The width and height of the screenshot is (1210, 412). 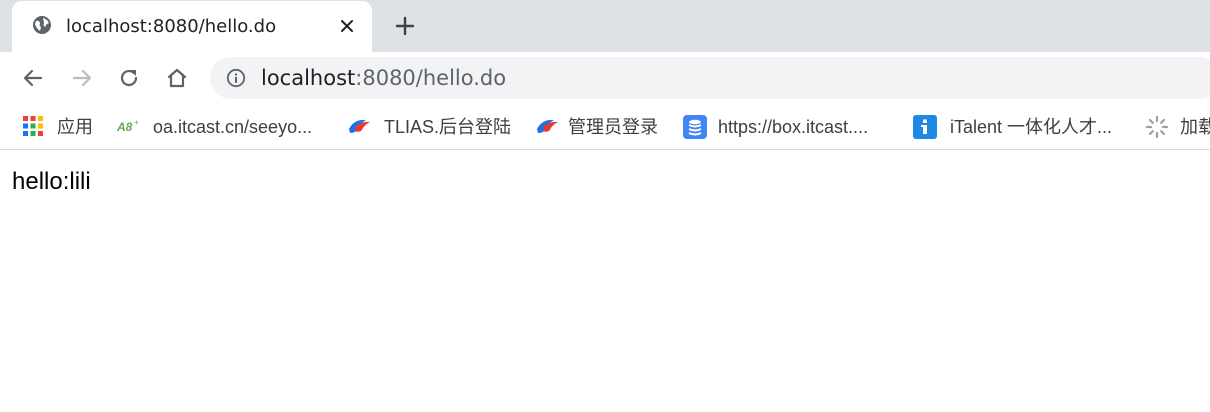 What do you see at coordinates (695, 127) in the screenshot?
I see `database-icon` at bounding box center [695, 127].